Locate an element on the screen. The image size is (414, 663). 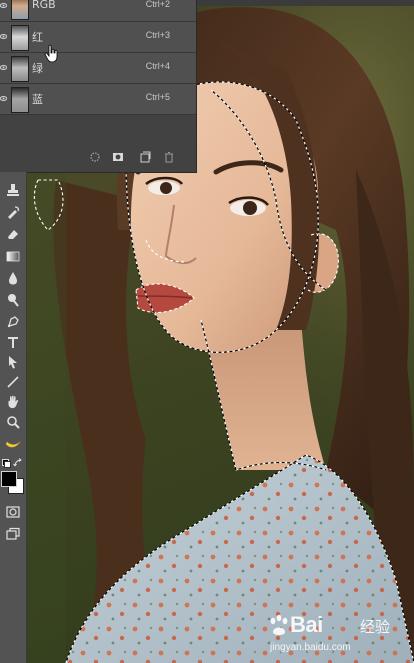
color-swatches is located at coordinates (13, 482).